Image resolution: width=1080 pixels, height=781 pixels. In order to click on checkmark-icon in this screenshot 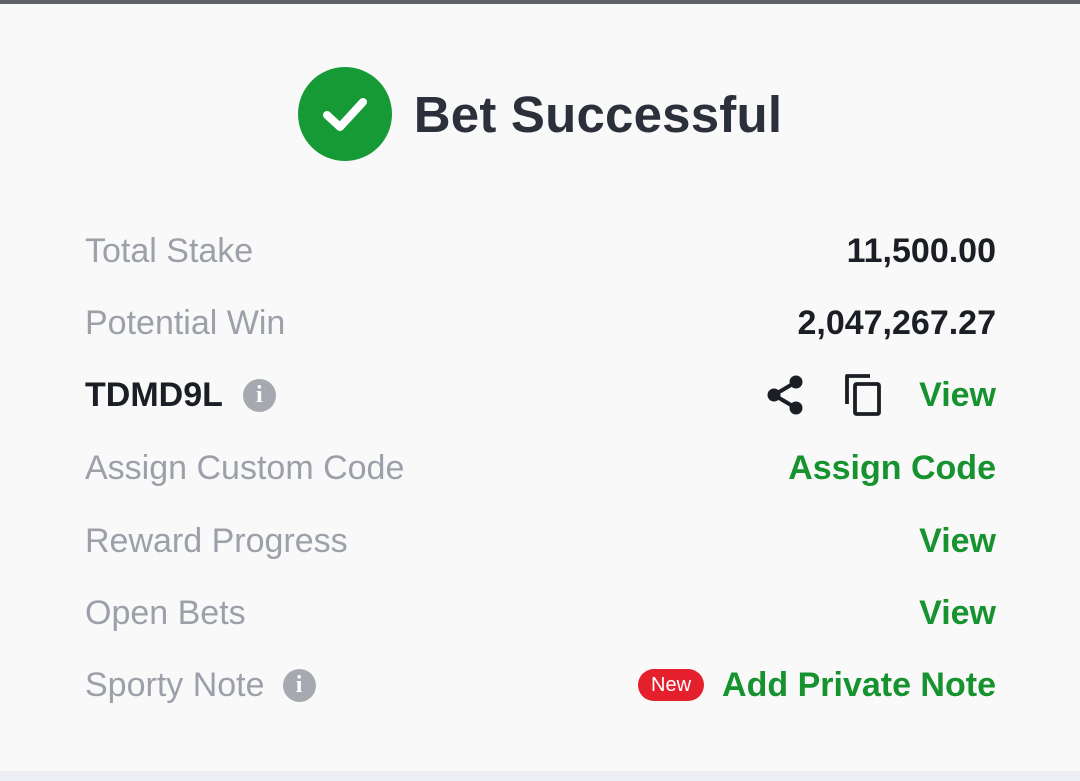, I will do `click(344, 114)`.